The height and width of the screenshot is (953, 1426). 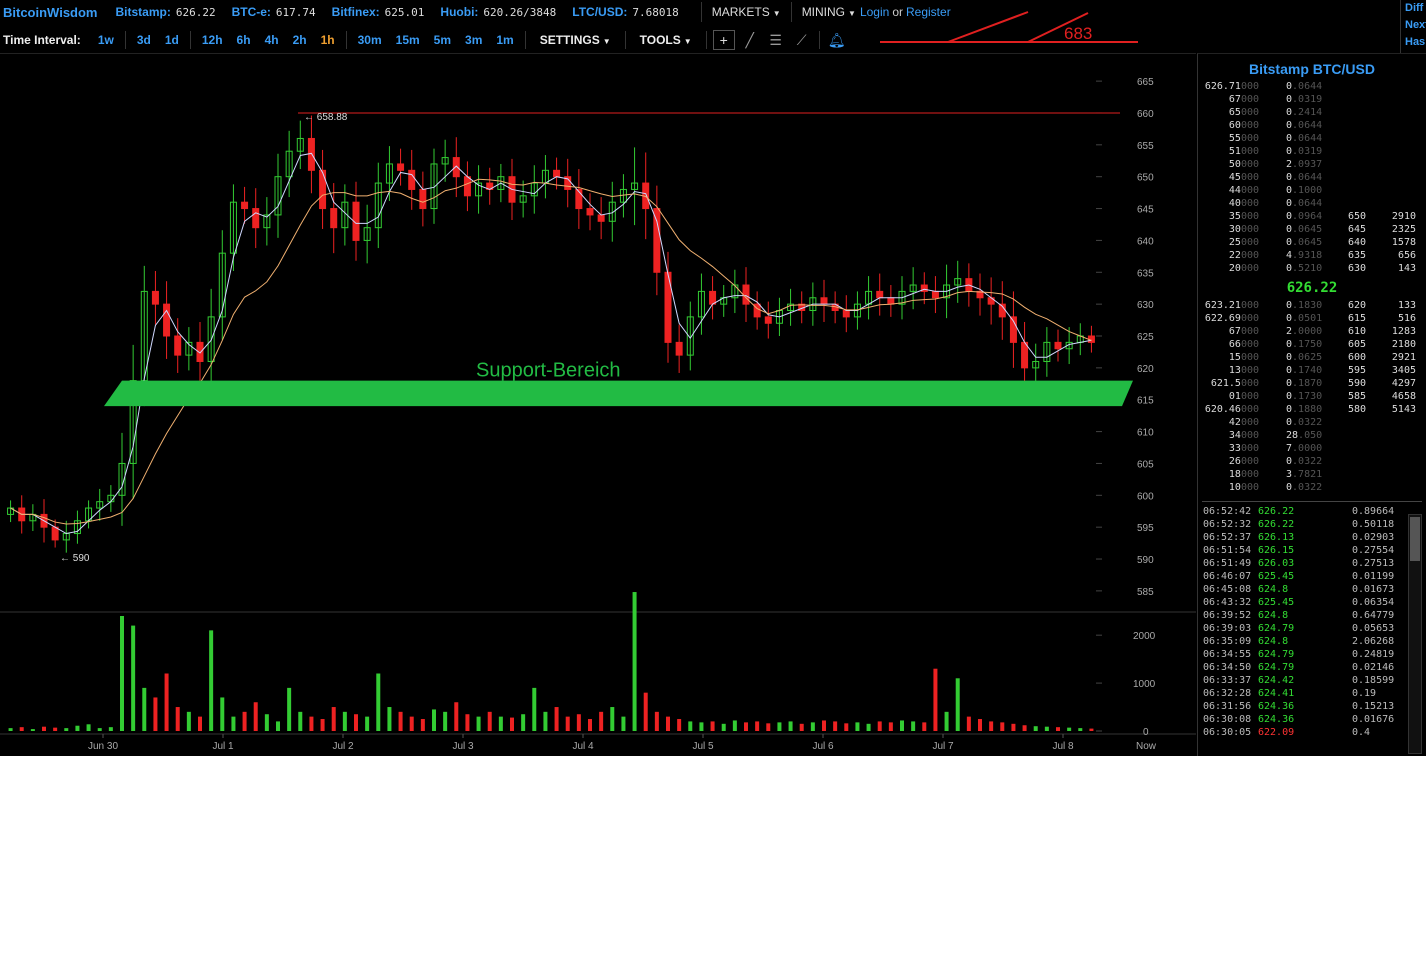 I want to click on orderbook-row: 60000 0.0644, so click(x=1312, y=126).